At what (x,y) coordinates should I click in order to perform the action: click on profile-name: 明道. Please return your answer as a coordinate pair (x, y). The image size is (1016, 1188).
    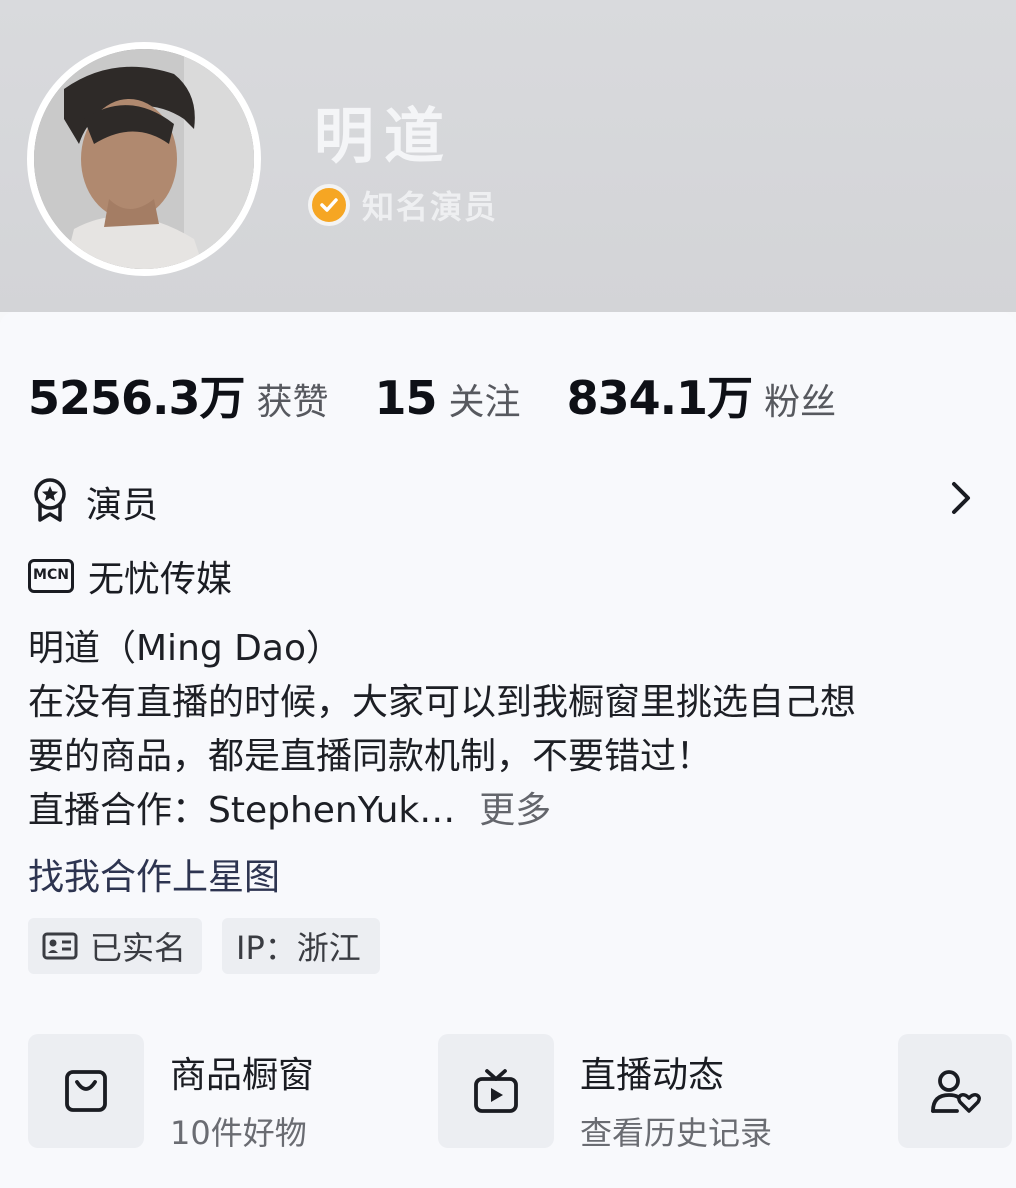
    Looking at the image, I should click on (384, 137).